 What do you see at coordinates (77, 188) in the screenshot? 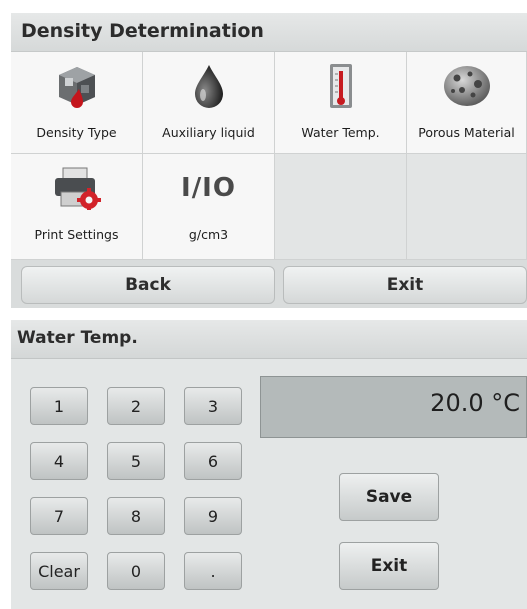
I see `printer-gear-icon` at bounding box center [77, 188].